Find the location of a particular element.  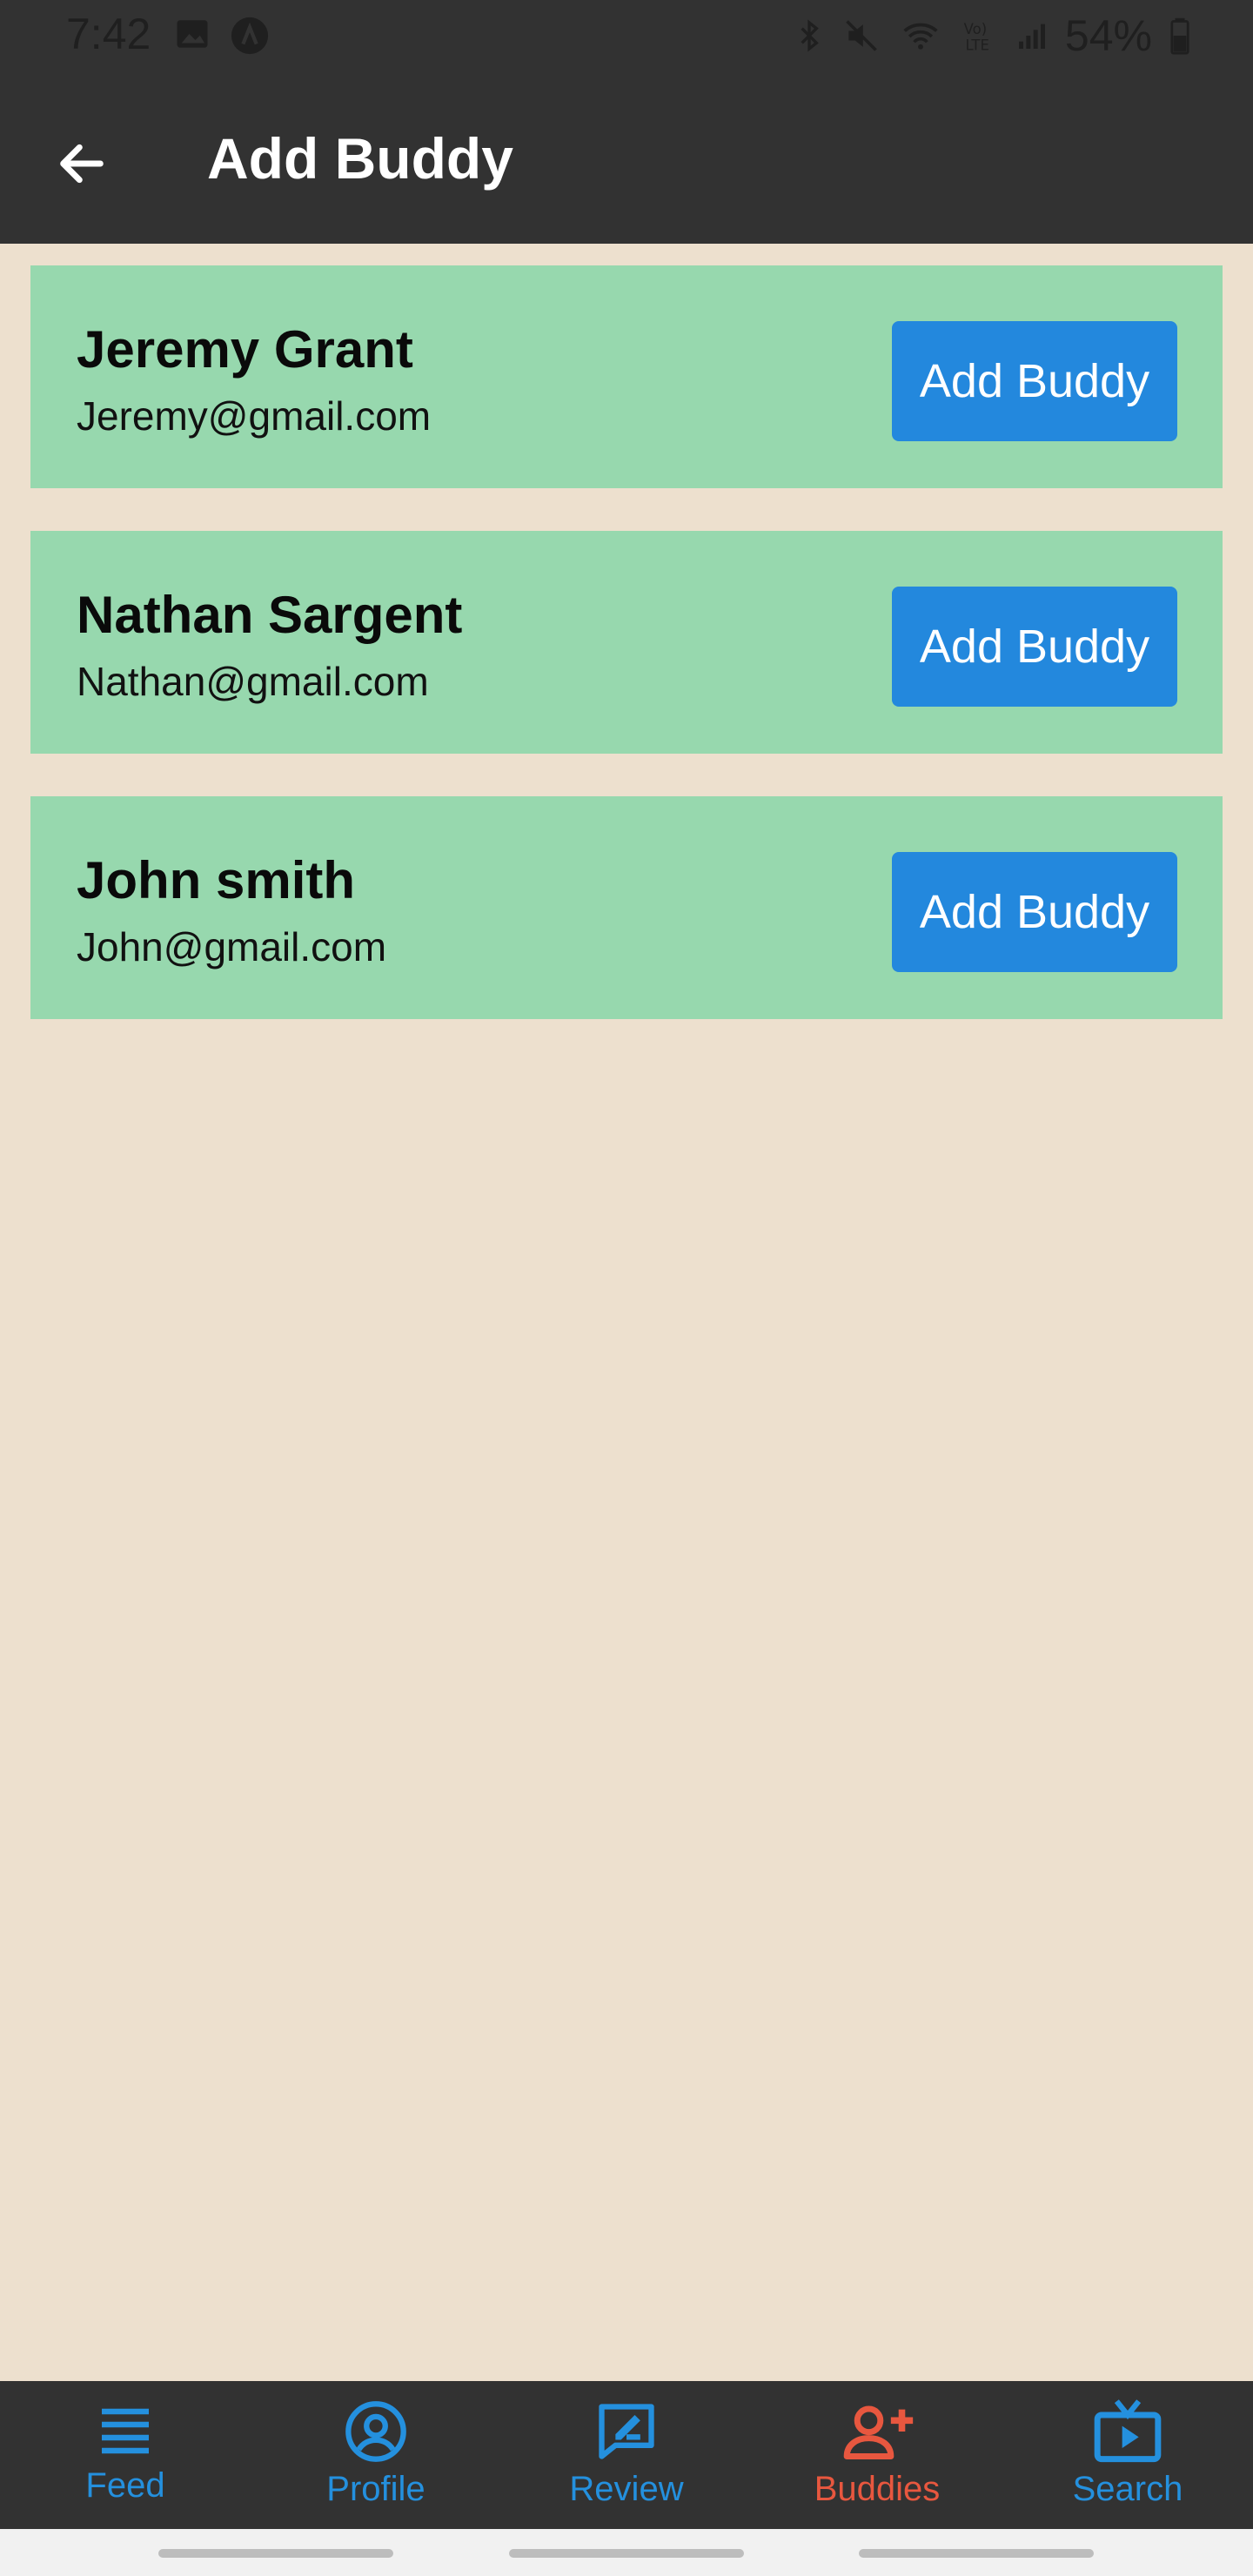

page-title: Add Buddy is located at coordinates (360, 158).